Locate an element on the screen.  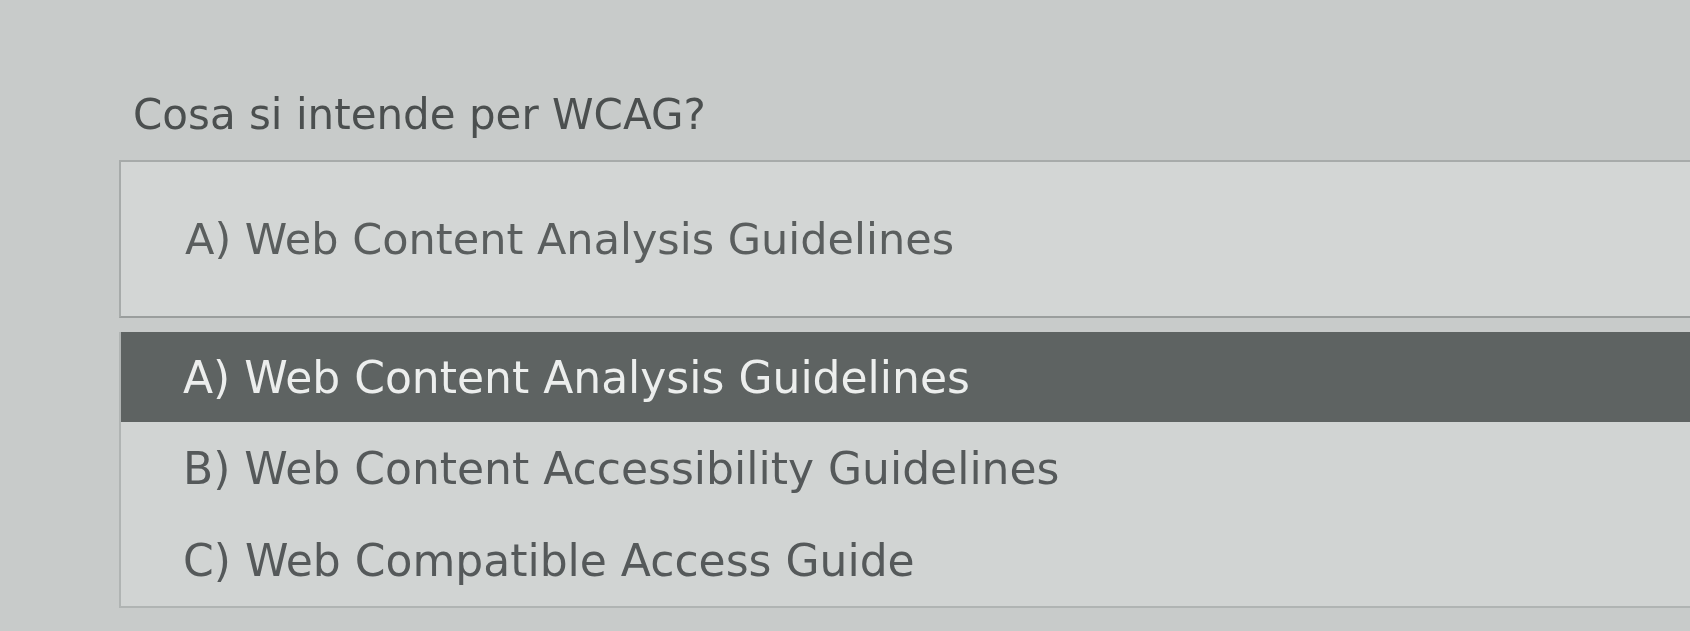
question-text: Cosa si intende per WCAG? is located at coordinates (419, 115).